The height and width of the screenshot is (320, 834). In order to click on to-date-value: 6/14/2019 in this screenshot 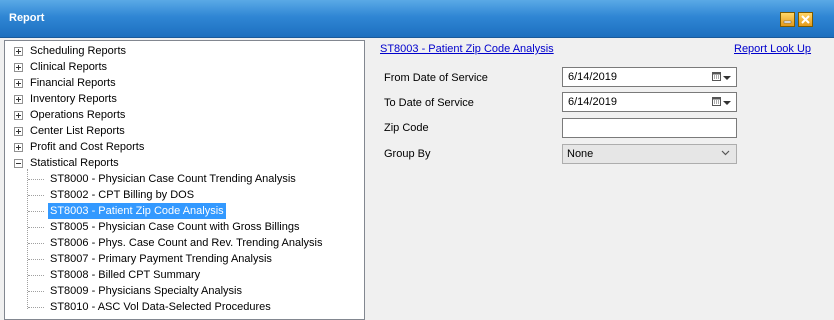, I will do `click(592, 102)`.